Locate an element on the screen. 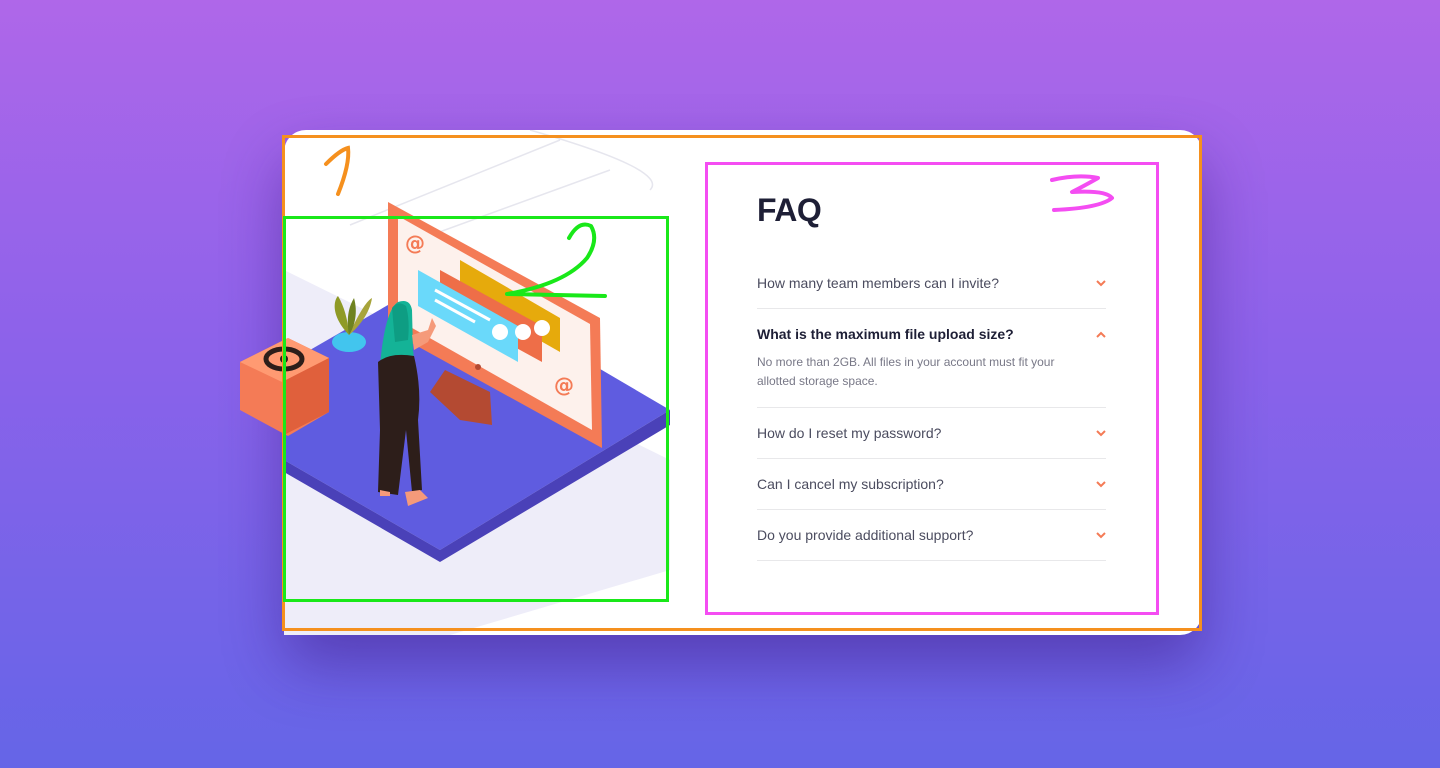  faq-question-button: Can I cancel my subscription? is located at coordinates (931, 484).